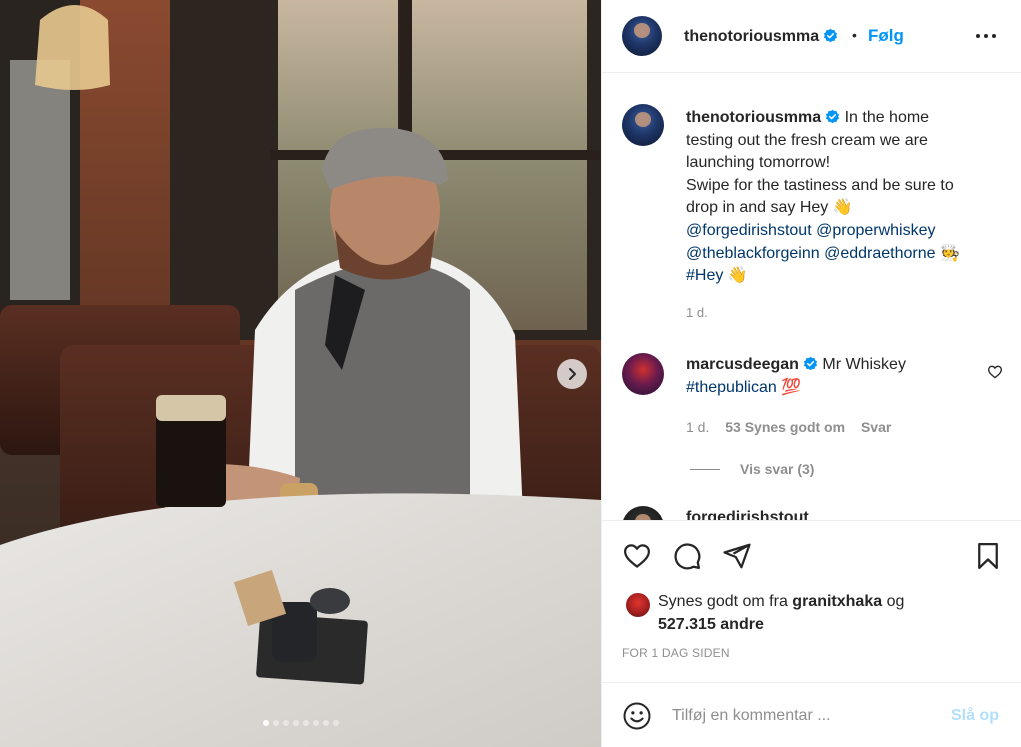  Describe the element at coordinates (876, 427) in the screenshot. I see `reply-button: Svar` at that location.